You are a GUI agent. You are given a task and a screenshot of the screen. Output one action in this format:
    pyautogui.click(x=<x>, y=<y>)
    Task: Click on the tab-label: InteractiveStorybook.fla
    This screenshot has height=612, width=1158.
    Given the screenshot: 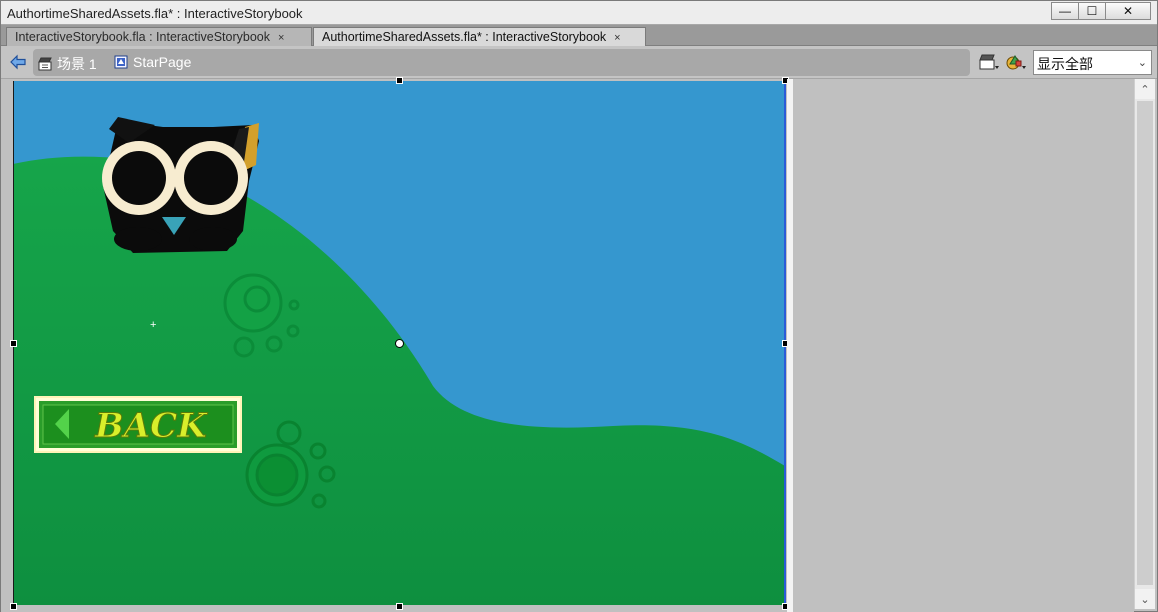 What is the action you would take?
    pyautogui.click(x=142, y=37)
    